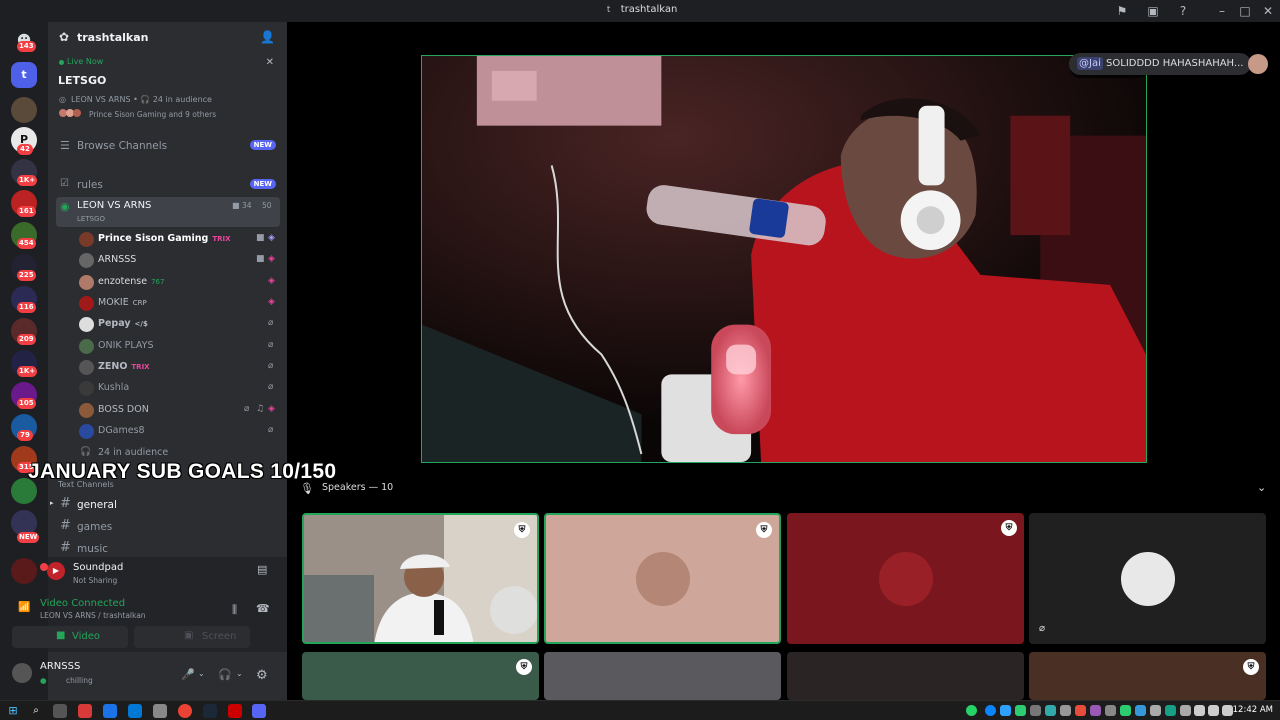 The width and height of the screenshot is (1280, 720). I want to click on add-member-icon: 👤, so click(267, 37).